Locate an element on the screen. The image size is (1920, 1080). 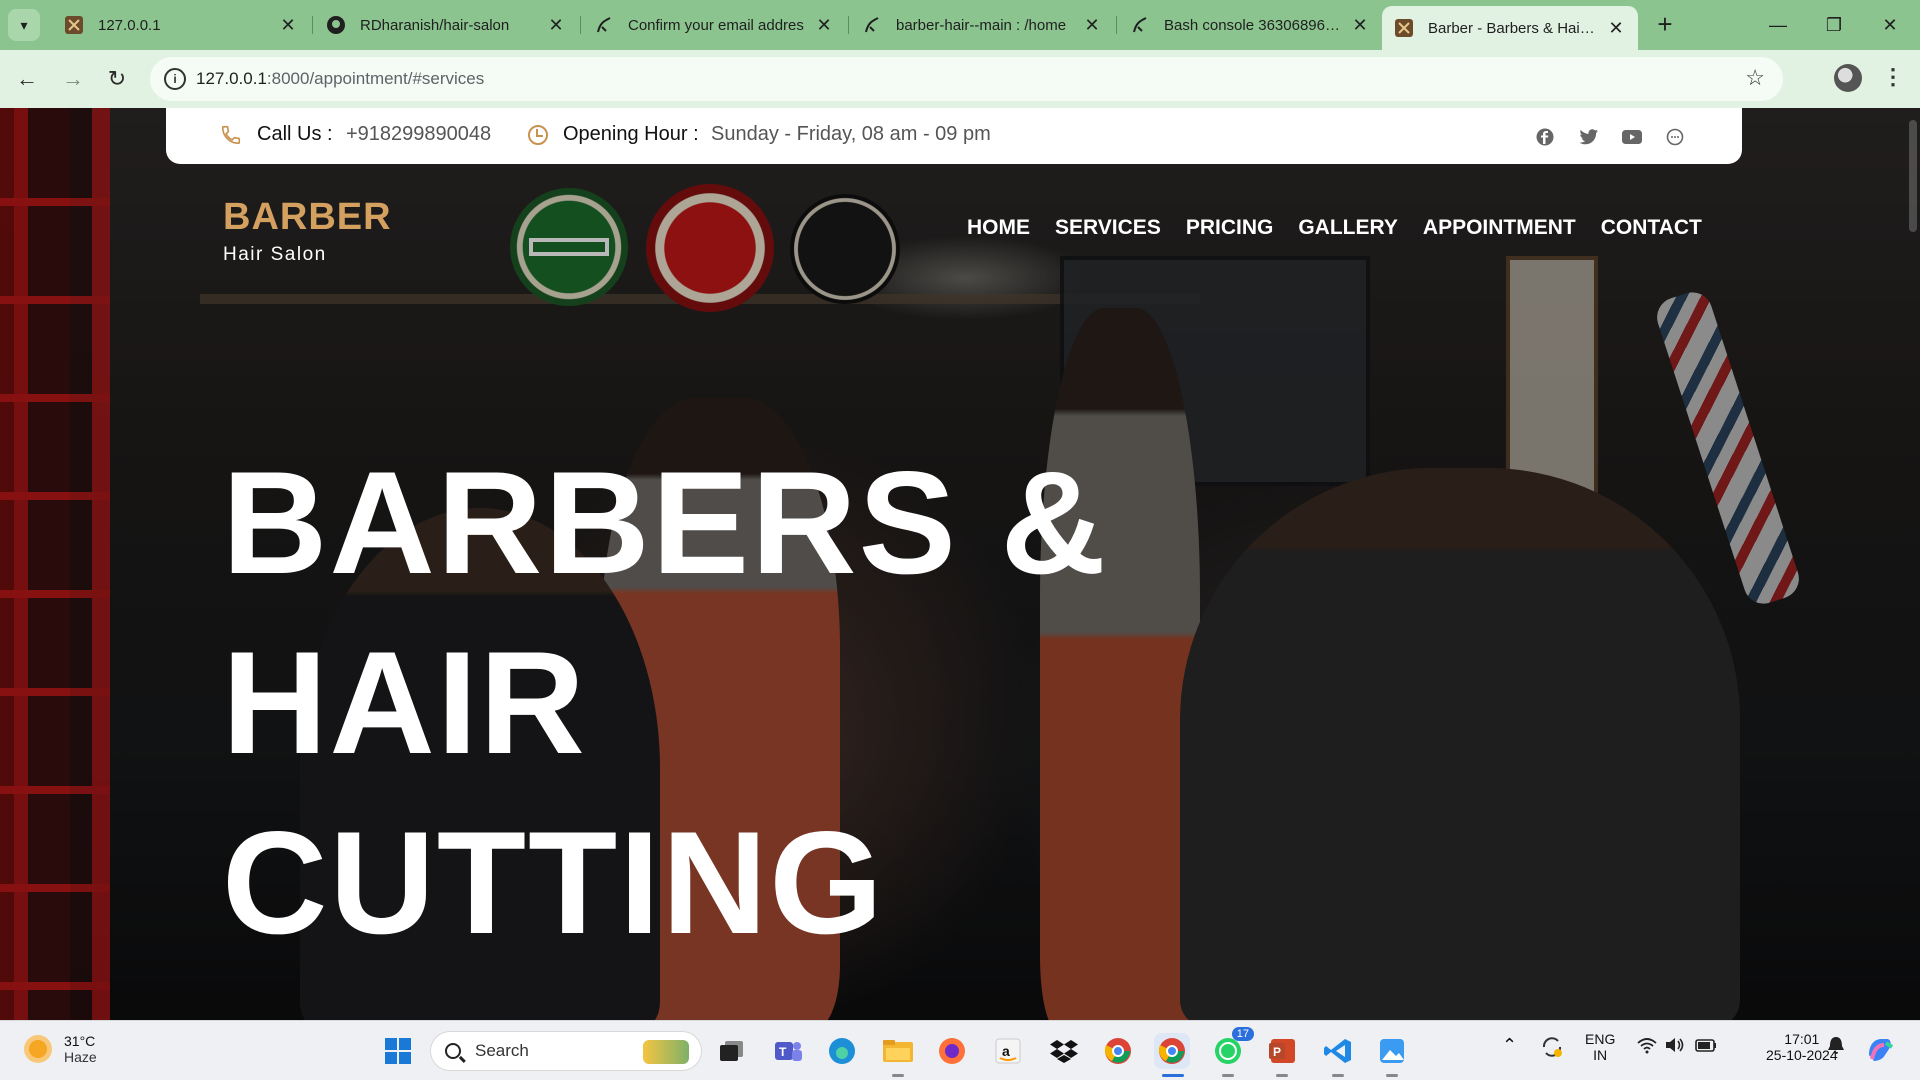
close-window-button: ✕ is located at coordinates (1890, 25).